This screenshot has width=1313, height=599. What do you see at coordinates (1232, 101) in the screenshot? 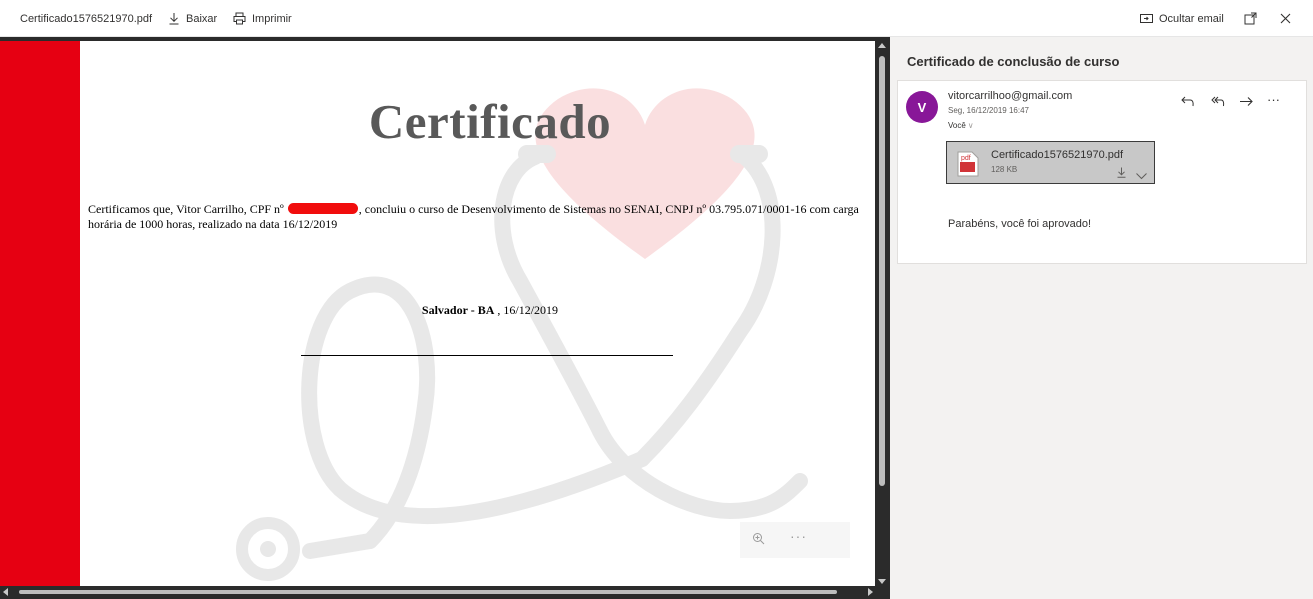
I see `message-actions: ···` at bounding box center [1232, 101].